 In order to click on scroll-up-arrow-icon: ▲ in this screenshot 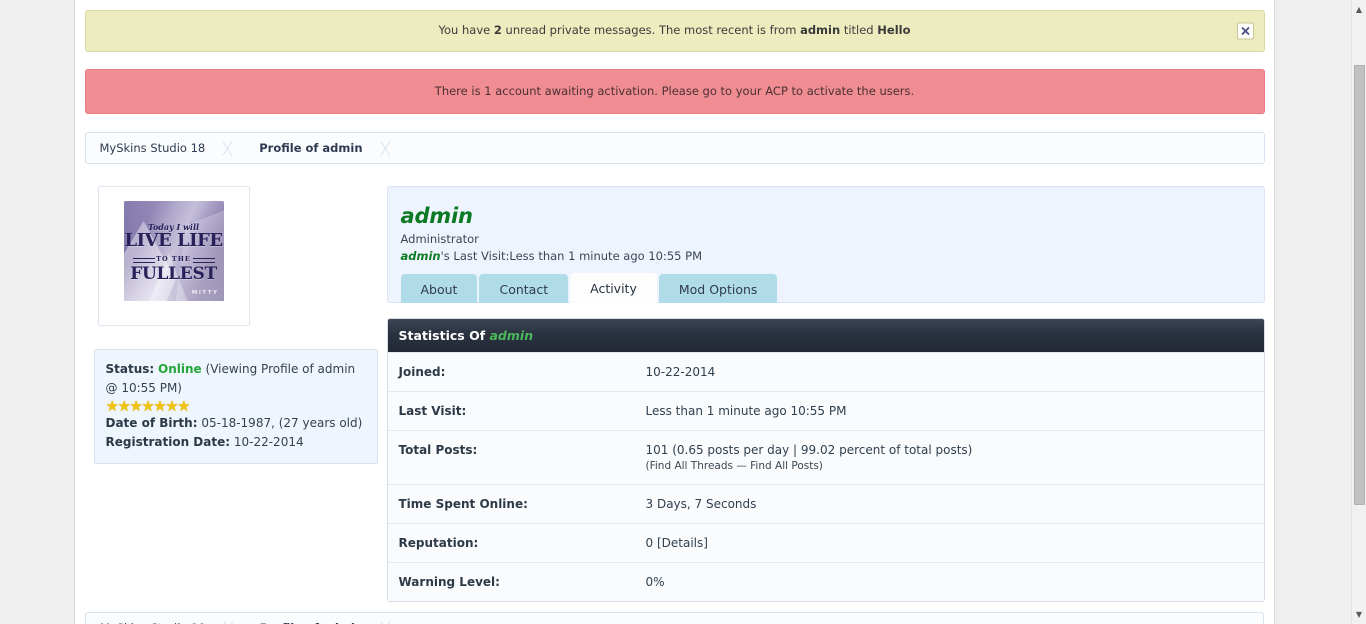, I will do `click(1359, 9)`.